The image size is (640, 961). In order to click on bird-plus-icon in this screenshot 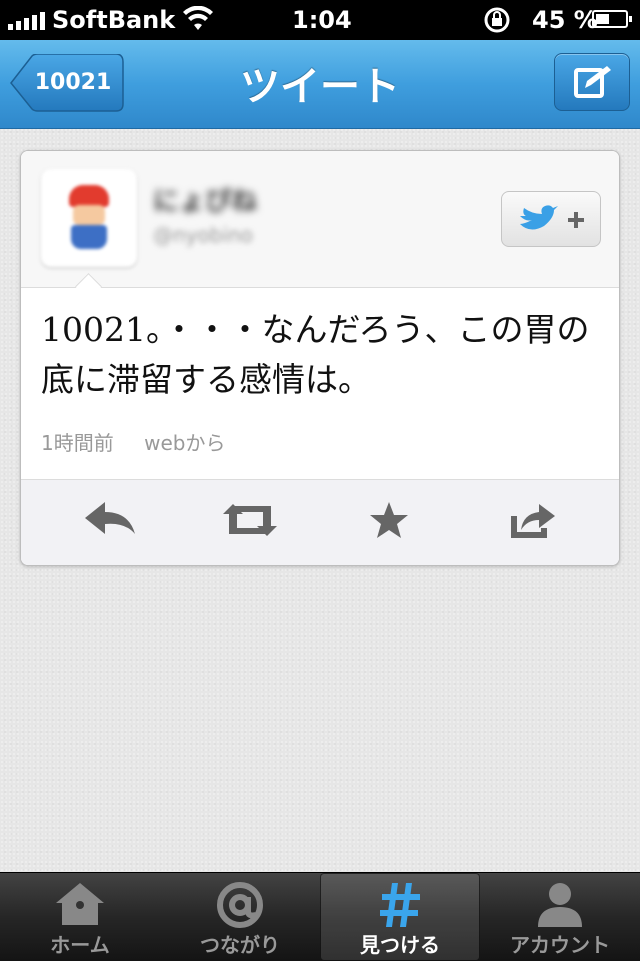, I will do `click(552, 217)`.